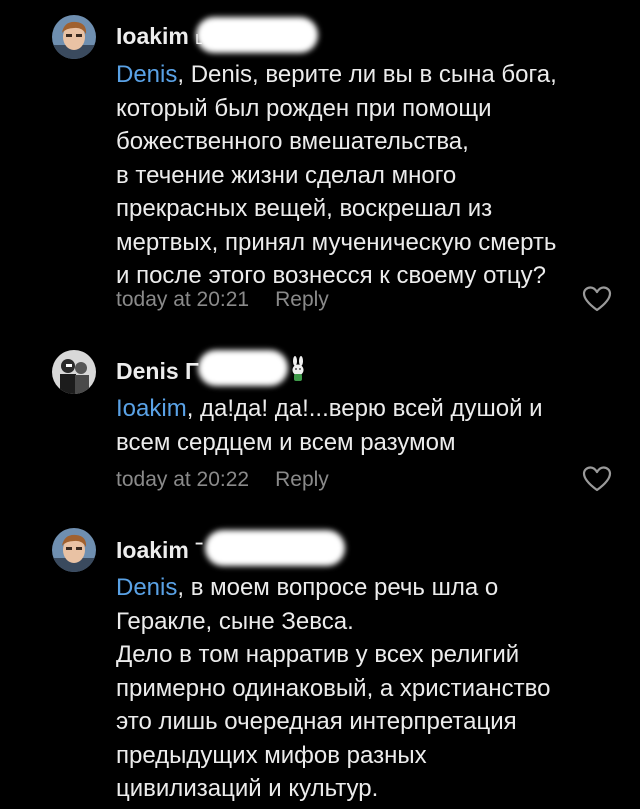  Describe the element at coordinates (304, 108) in the screenshot. I see `comment-line: который был рожден при помощи` at that location.